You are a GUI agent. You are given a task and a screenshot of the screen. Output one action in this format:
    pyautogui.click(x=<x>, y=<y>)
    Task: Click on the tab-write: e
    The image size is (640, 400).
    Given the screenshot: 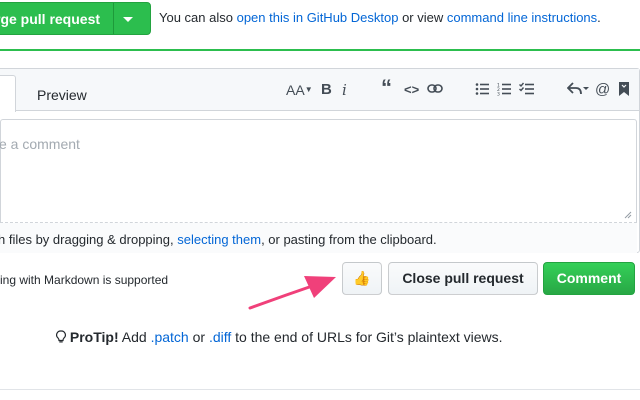 What is the action you would take?
    pyautogui.click(x=8, y=93)
    